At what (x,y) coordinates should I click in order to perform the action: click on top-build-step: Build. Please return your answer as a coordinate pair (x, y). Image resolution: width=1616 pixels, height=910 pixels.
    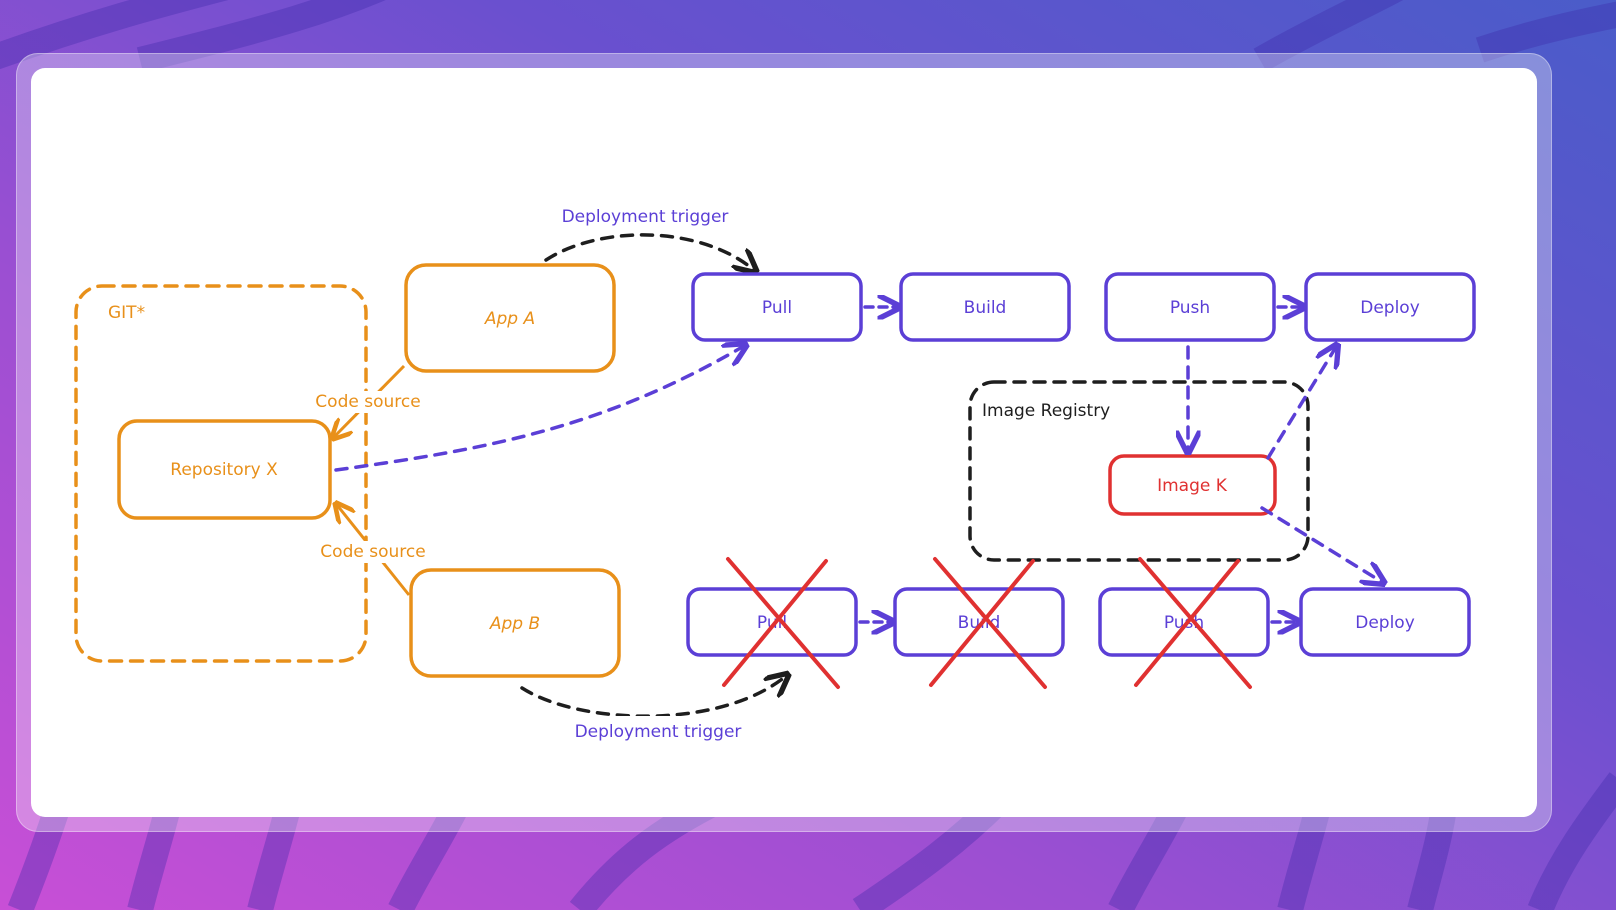
    Looking at the image, I should click on (985, 307).